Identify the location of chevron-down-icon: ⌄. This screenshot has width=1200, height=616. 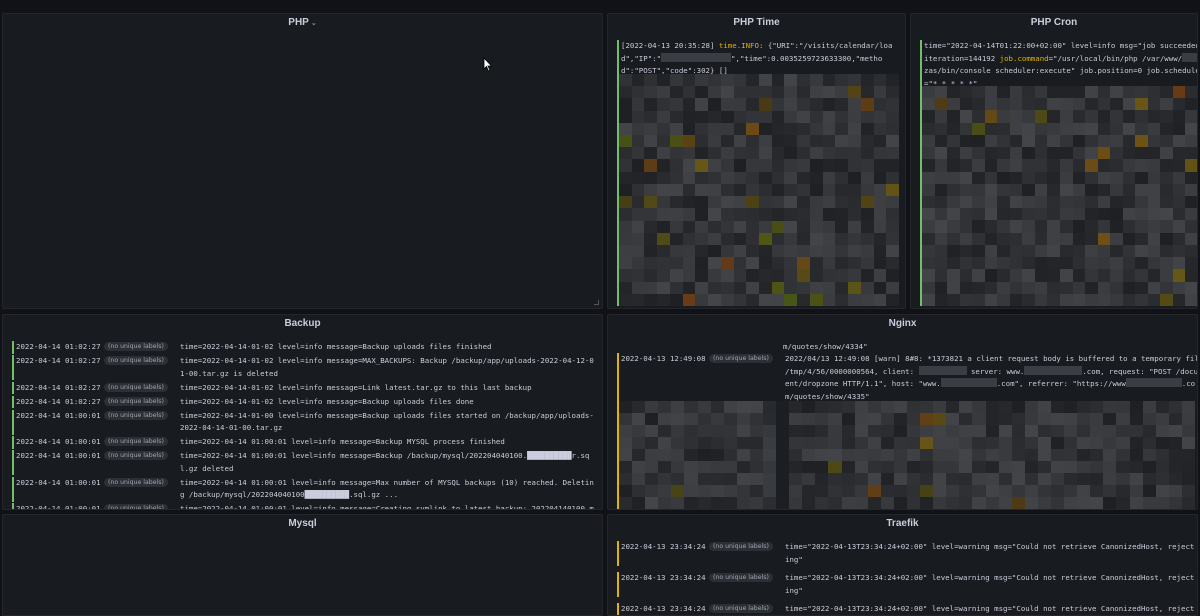
(314, 23).